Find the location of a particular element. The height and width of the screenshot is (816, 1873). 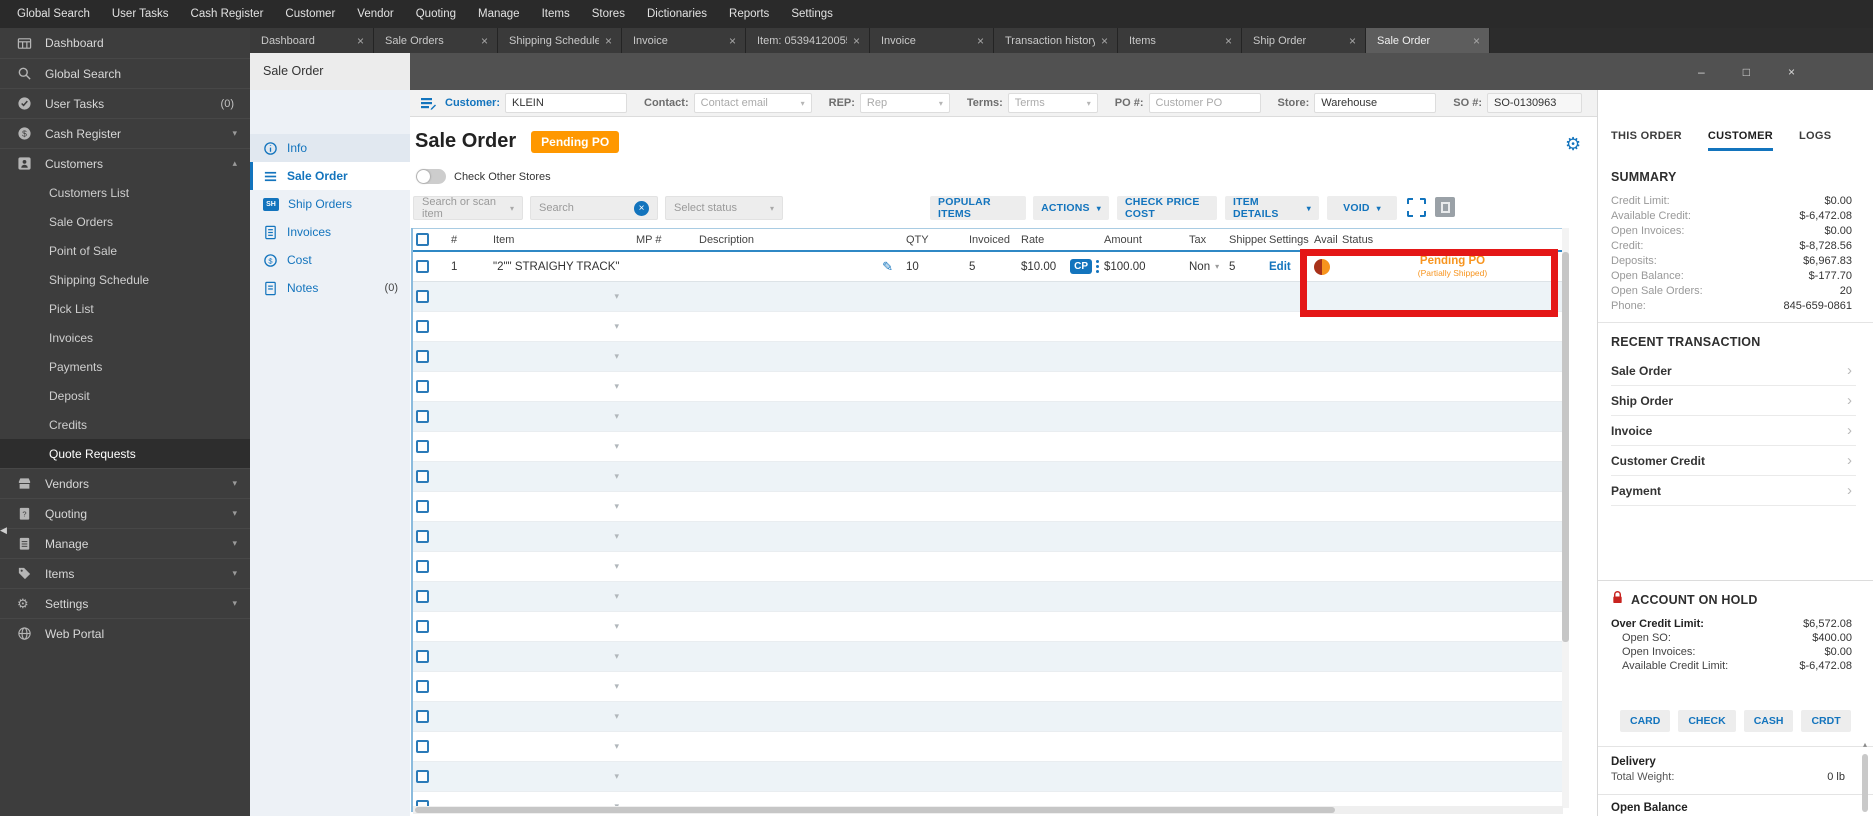

tab-customer: CUSTOMER is located at coordinates (1740, 140).